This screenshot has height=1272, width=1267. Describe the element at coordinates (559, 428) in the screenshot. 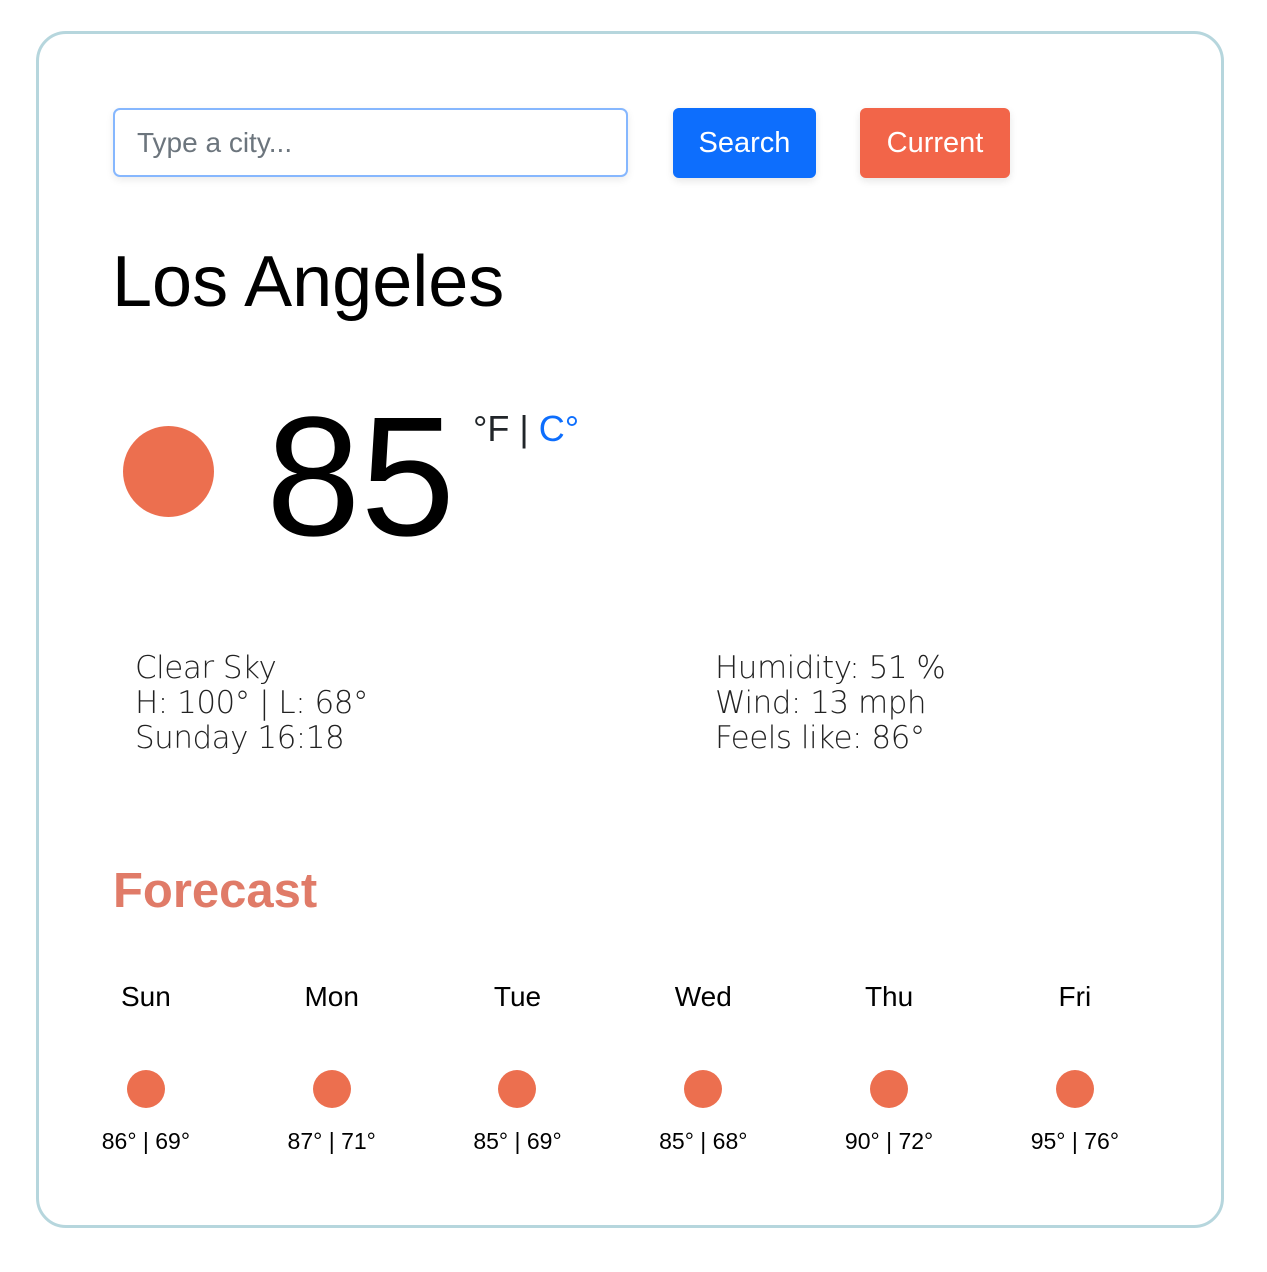

I see `celsius-link: C°` at that location.